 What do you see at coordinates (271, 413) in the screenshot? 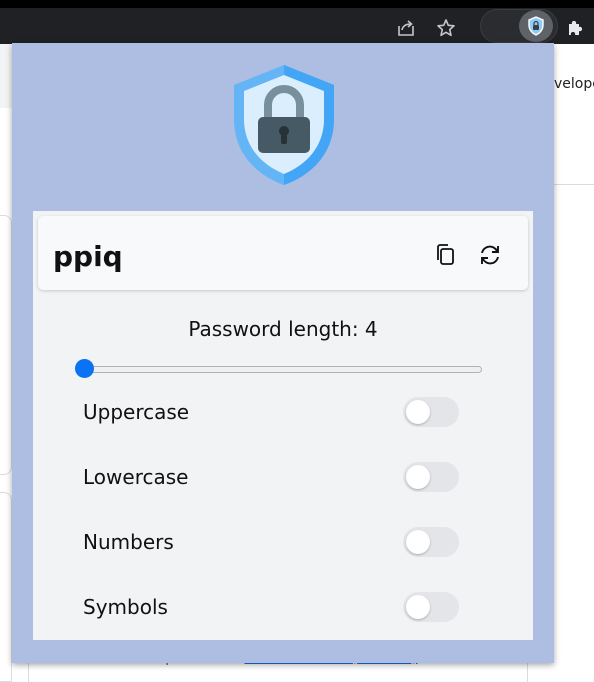
I see `option-uppercase: Uppercase` at bounding box center [271, 413].